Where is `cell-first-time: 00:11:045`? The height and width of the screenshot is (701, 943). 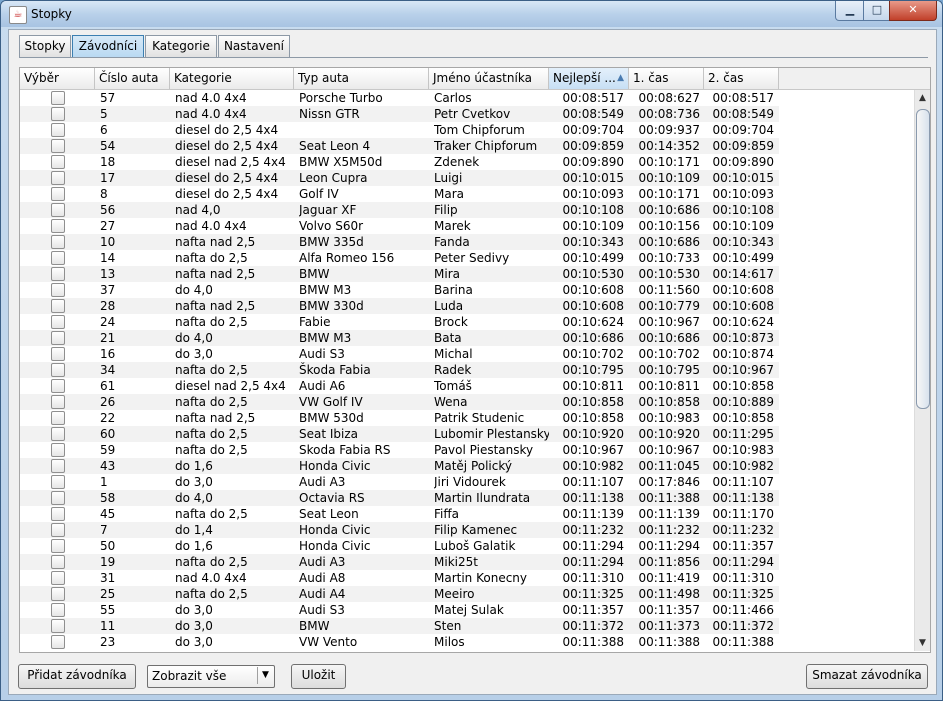
cell-first-time: 00:11:045 is located at coordinates (665, 466).